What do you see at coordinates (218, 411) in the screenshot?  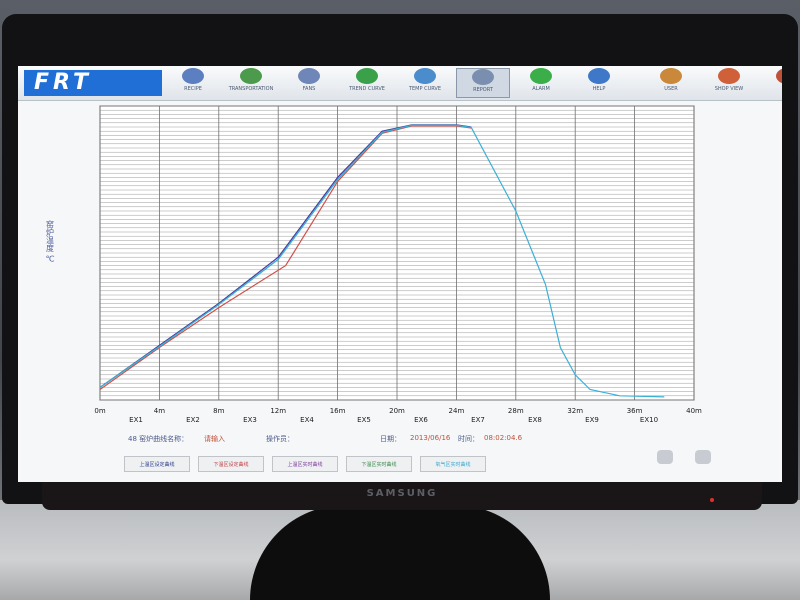 I see `x-tick-label: 8m` at bounding box center [218, 411].